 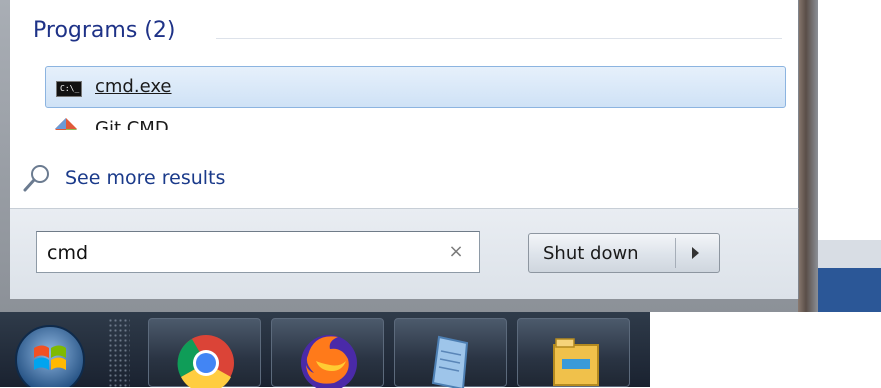 What do you see at coordinates (329, 361) in the screenshot?
I see `firefox-icon` at bounding box center [329, 361].